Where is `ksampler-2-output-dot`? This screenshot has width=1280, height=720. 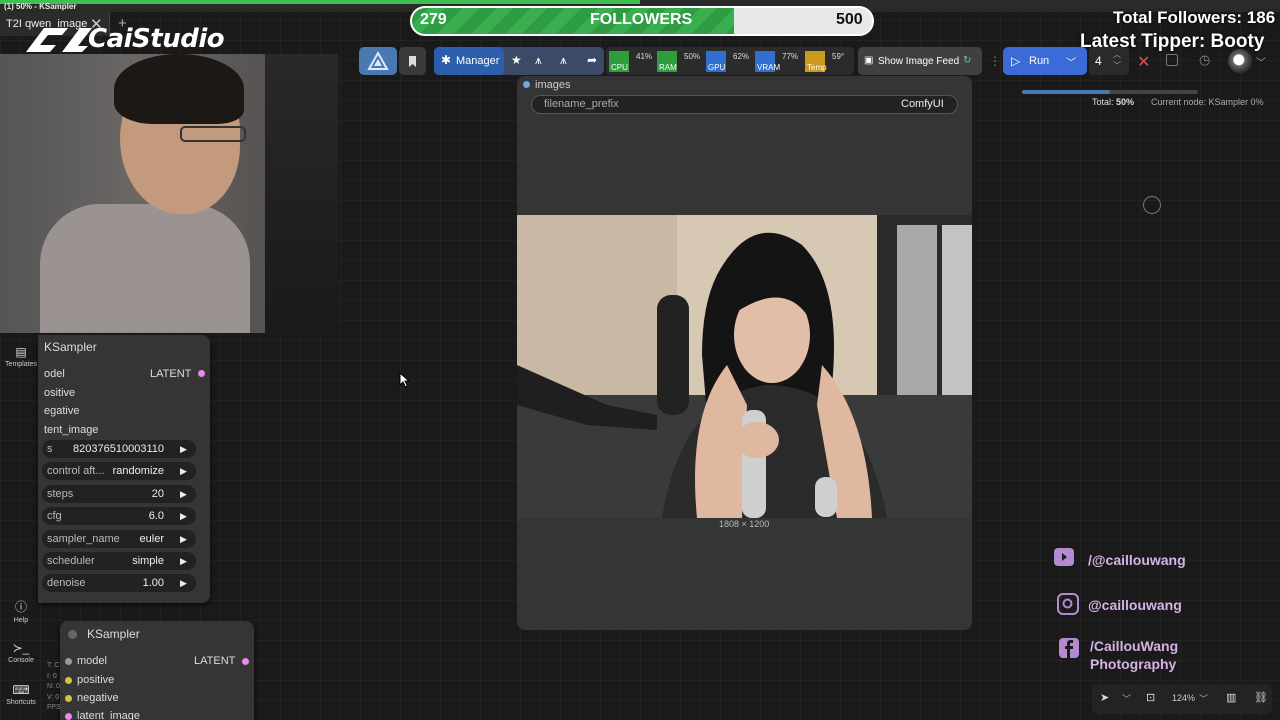 ksampler-2-output-dot is located at coordinates (245, 661).